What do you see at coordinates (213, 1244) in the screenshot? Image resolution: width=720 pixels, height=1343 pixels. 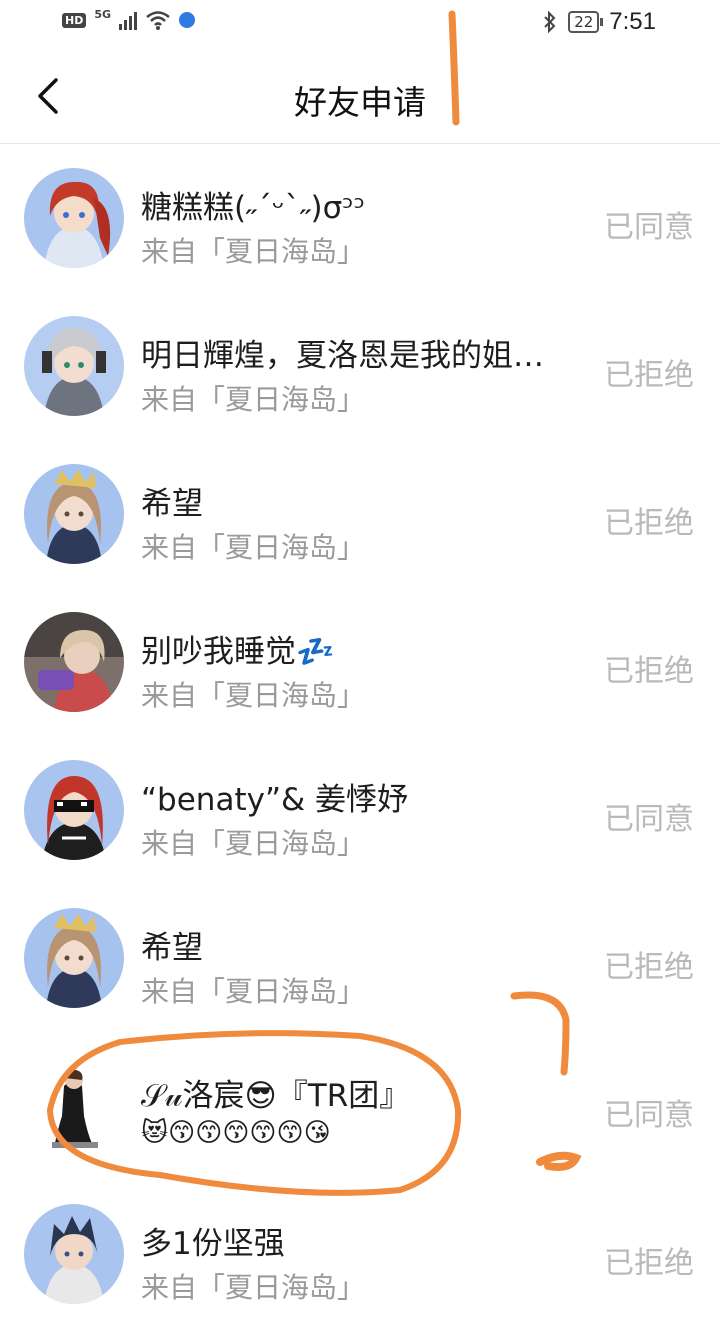 I see `friend-name: 多1份坚强` at bounding box center [213, 1244].